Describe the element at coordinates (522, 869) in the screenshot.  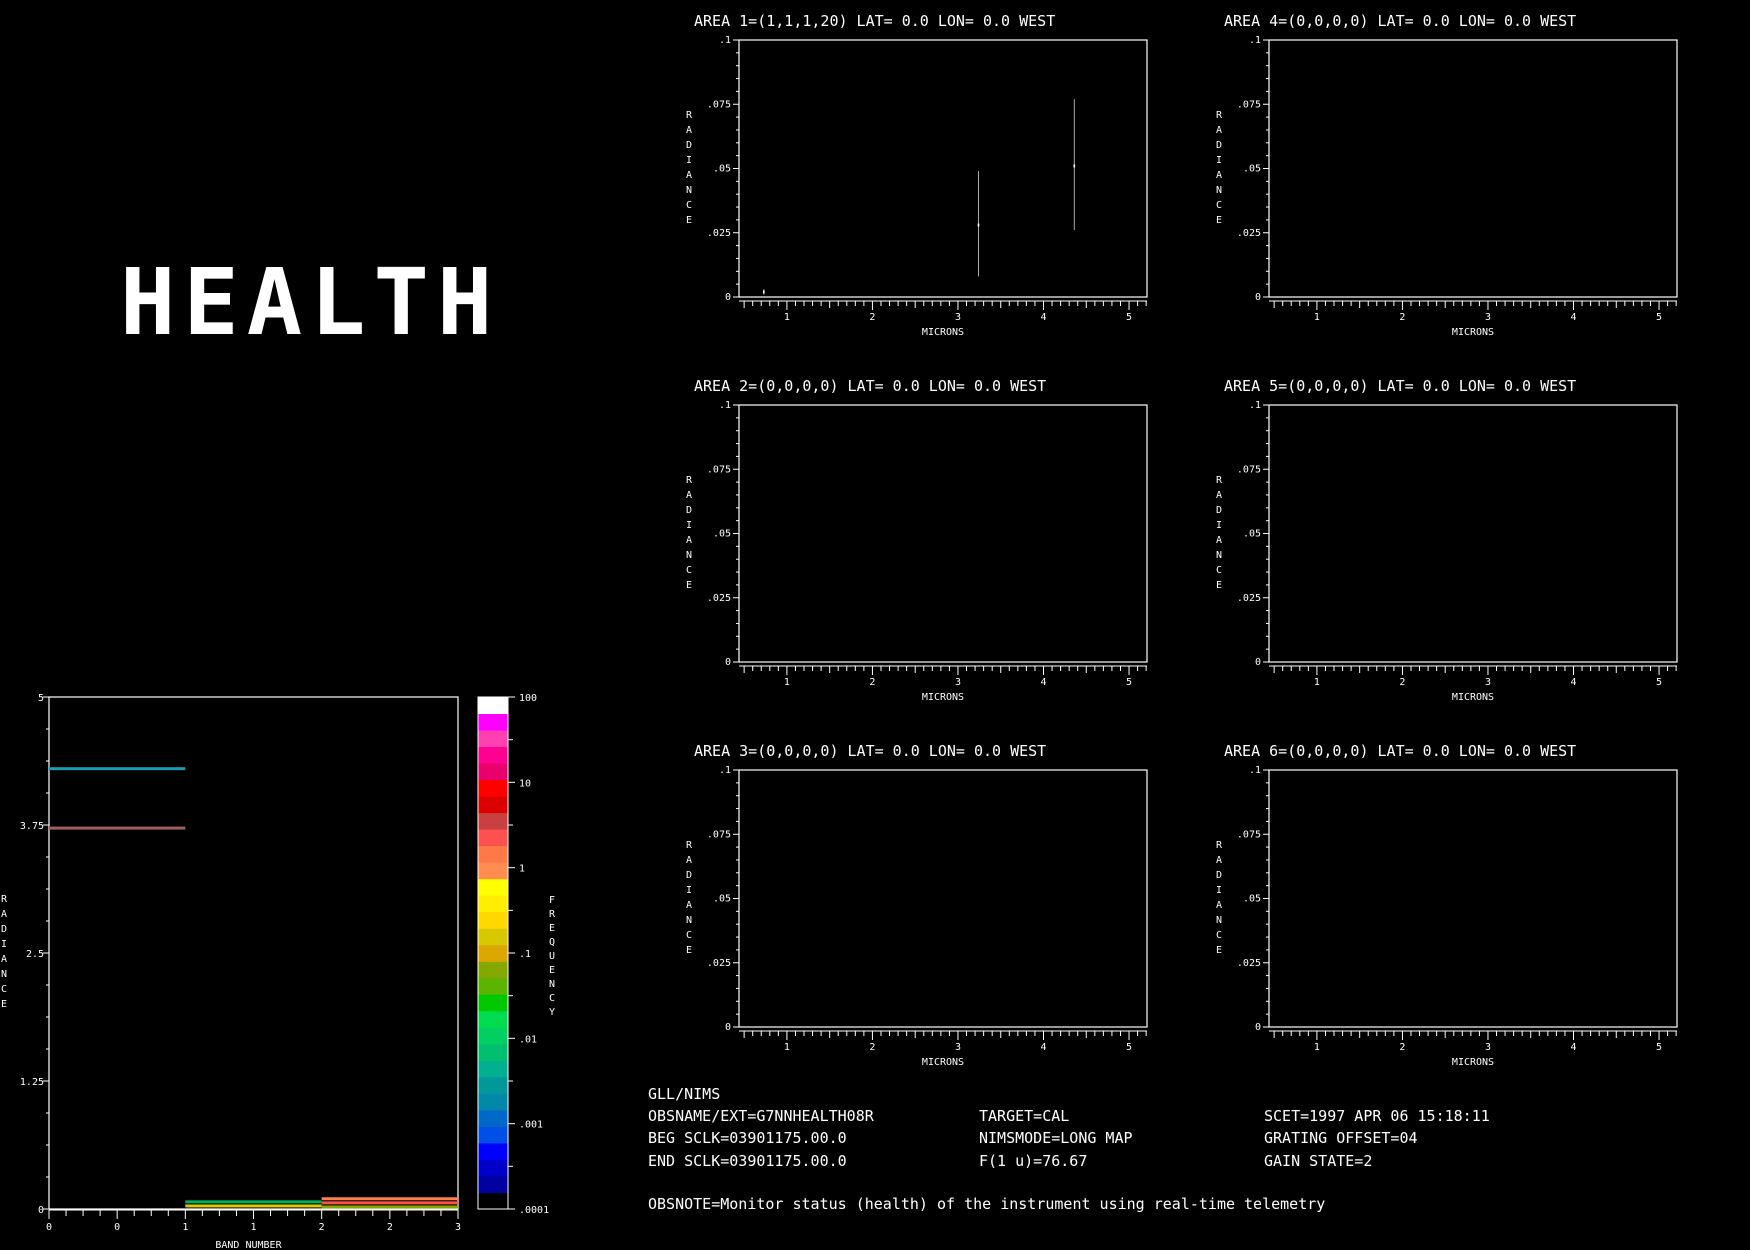
I see `colorbar-tick-label: 1` at that location.